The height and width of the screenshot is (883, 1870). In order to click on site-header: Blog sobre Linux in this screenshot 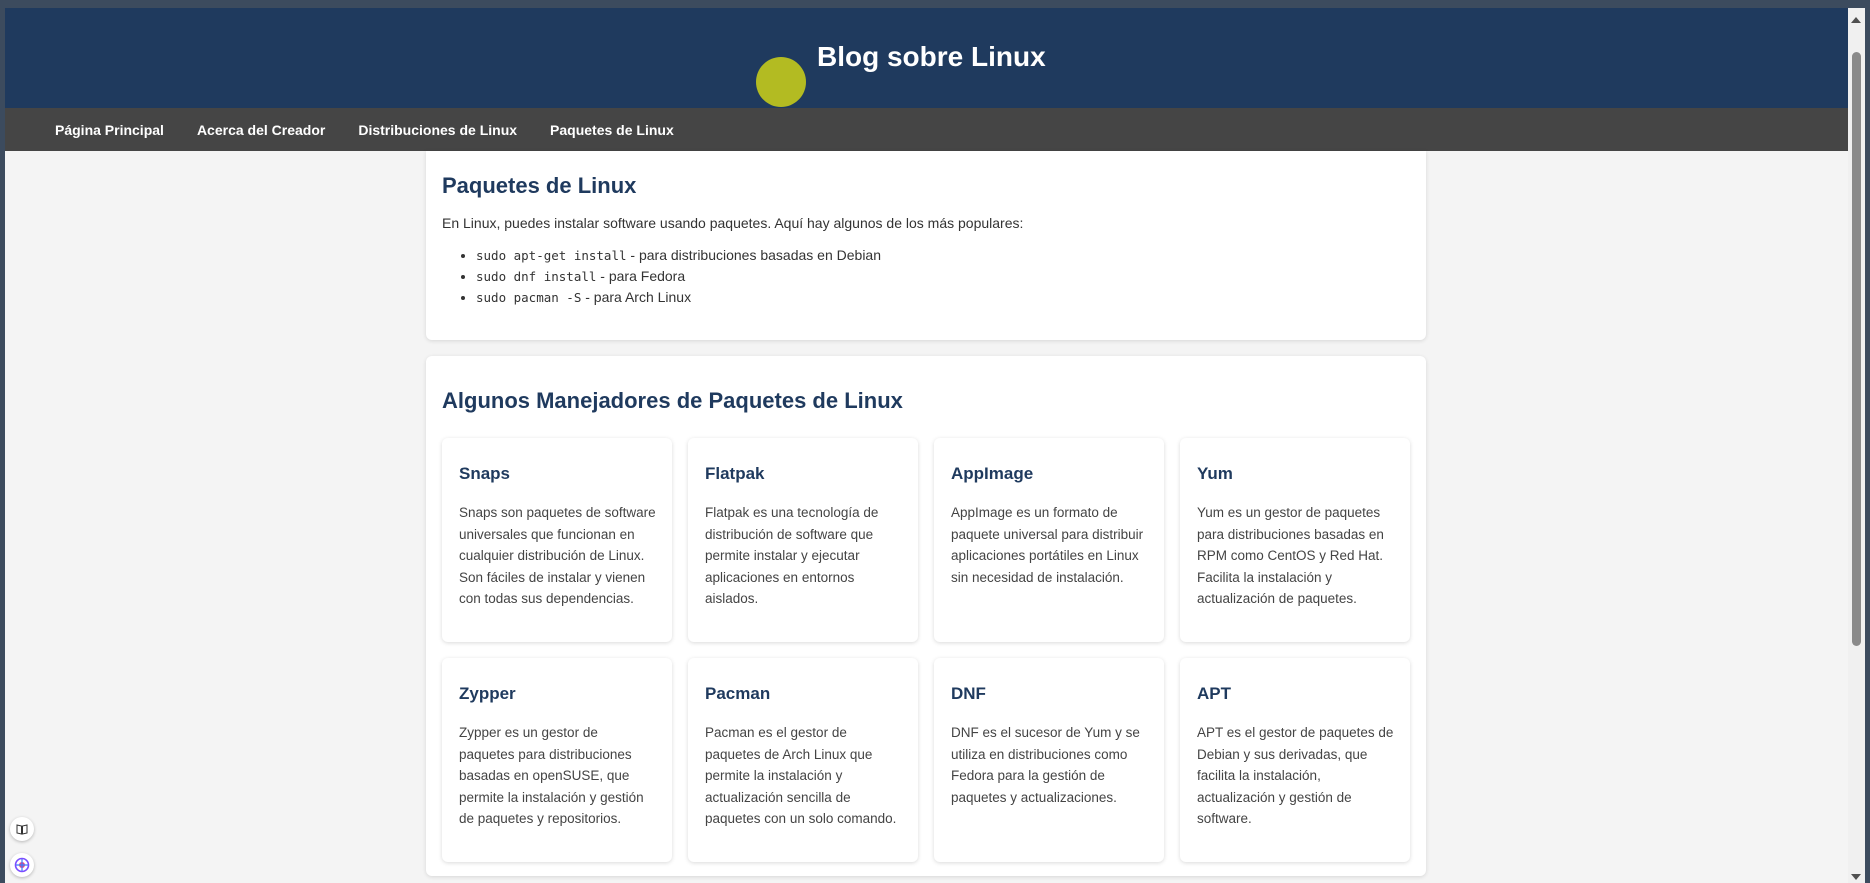, I will do `click(926, 58)`.